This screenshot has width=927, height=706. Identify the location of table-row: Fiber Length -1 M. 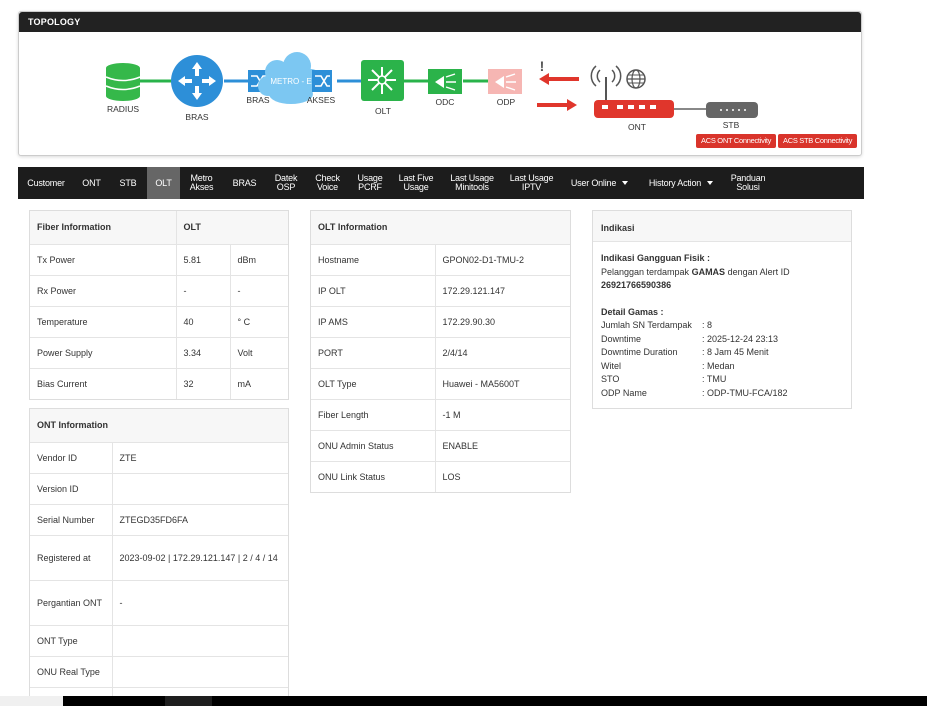
(440, 415).